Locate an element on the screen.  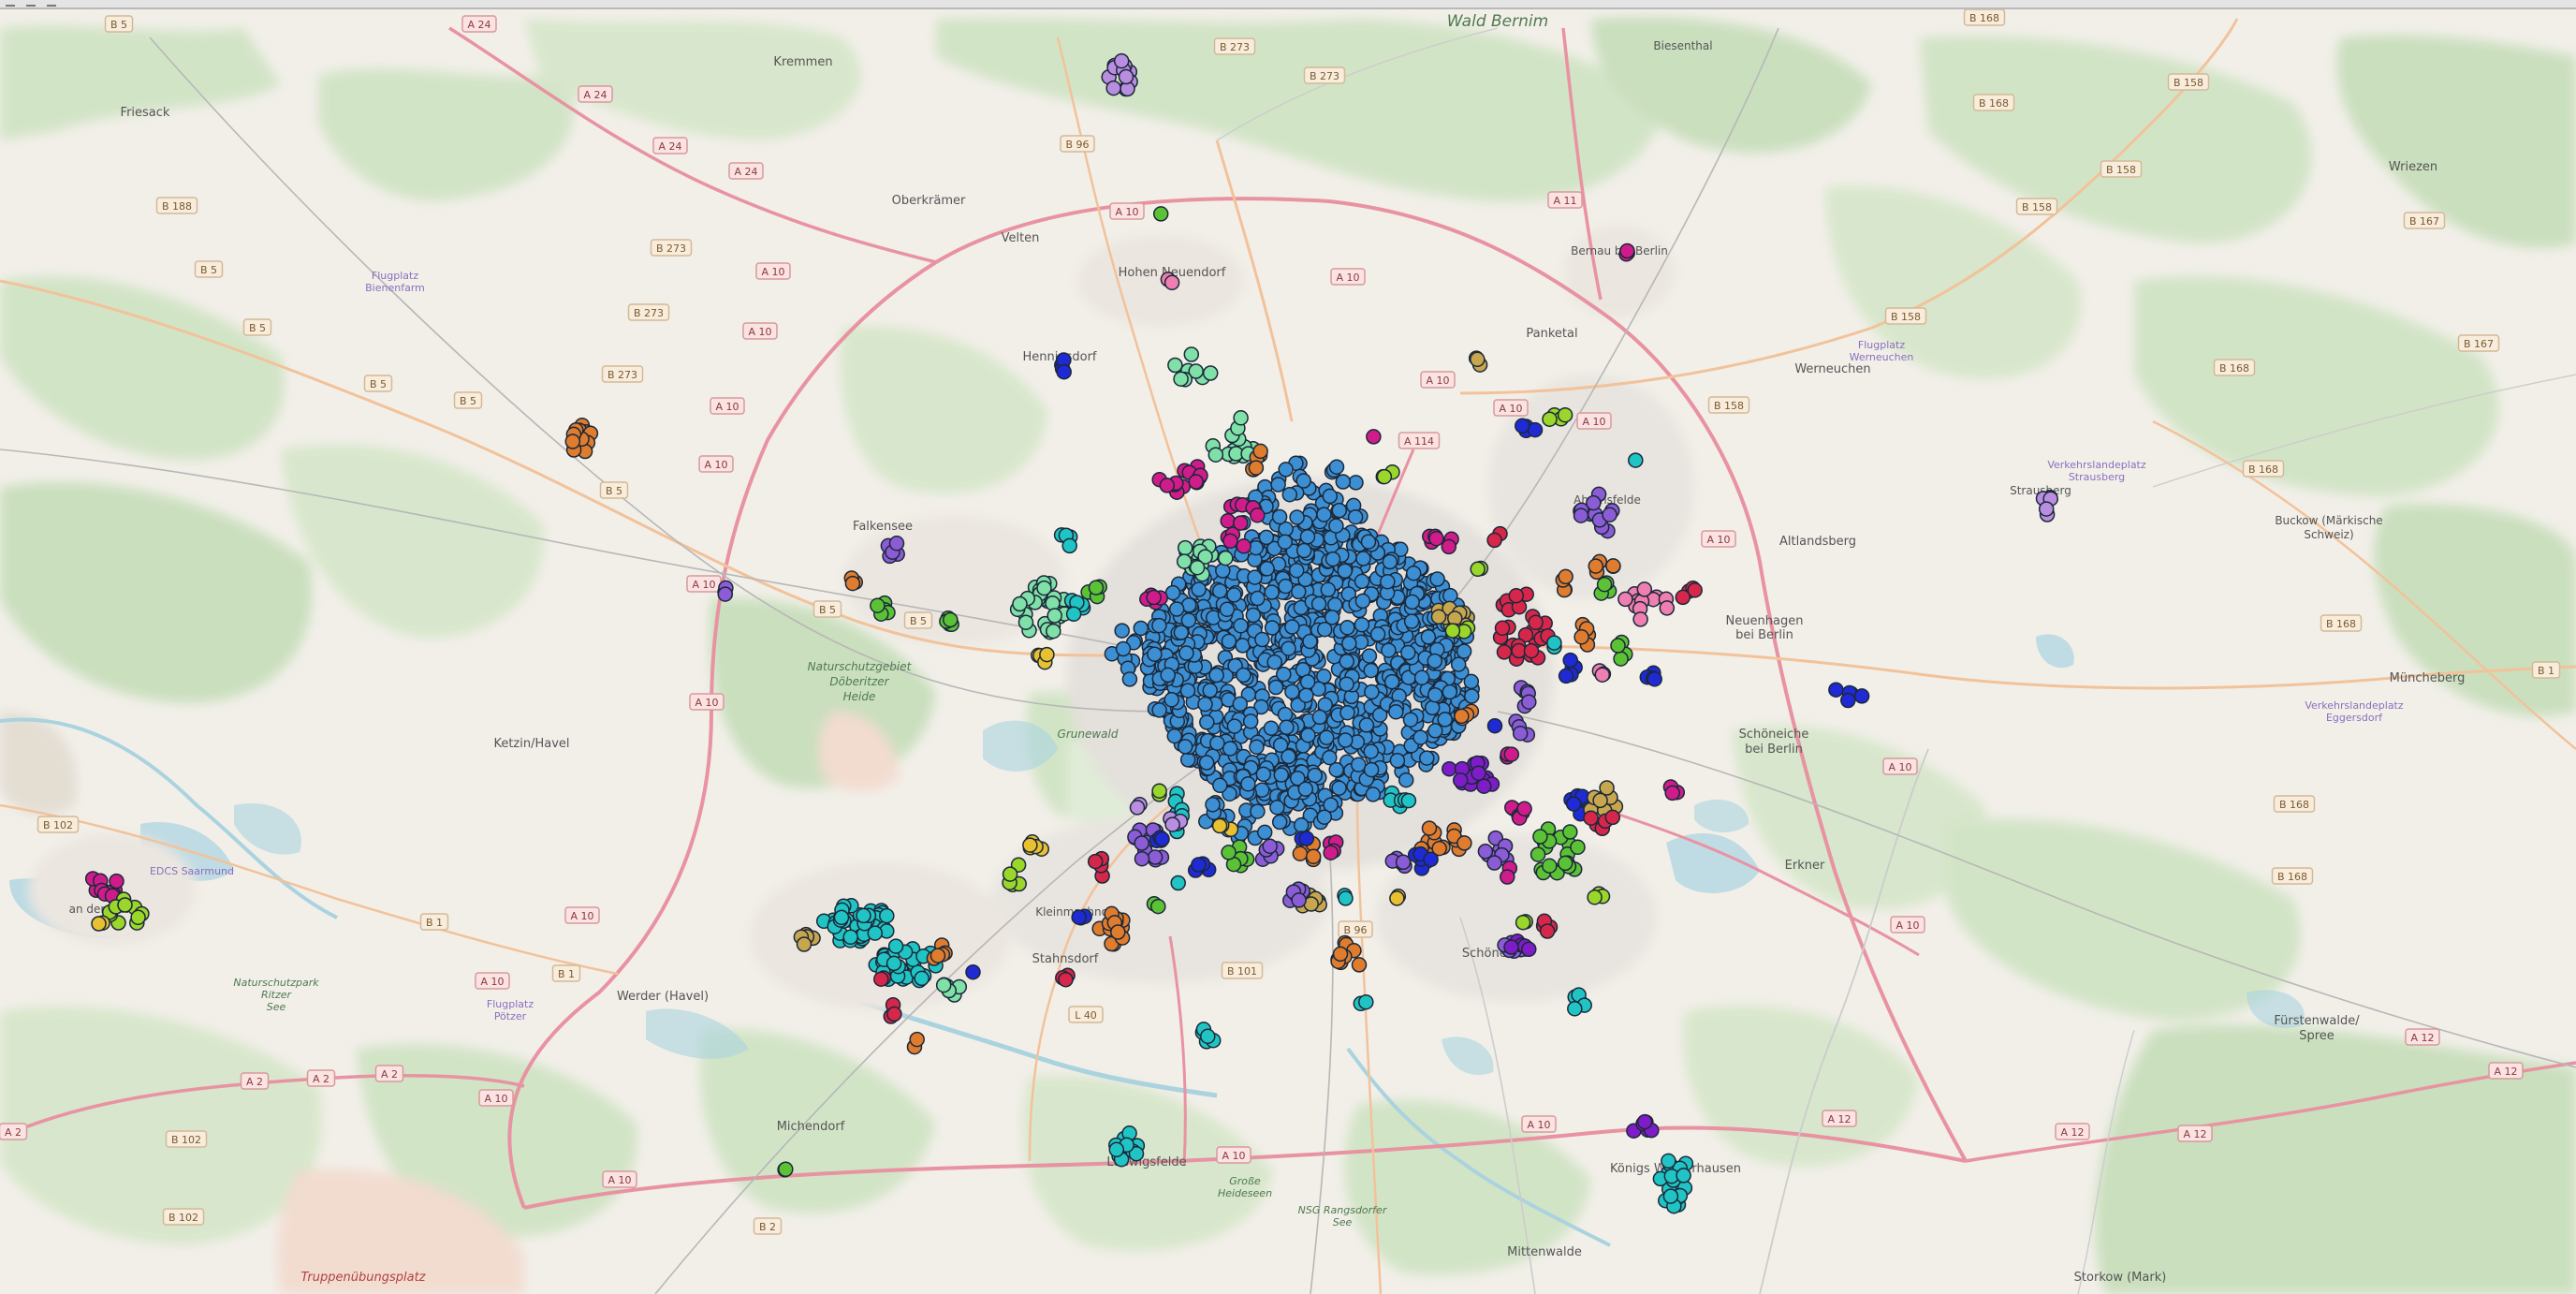
cluster-gold is located at coordinates (1398, 897).